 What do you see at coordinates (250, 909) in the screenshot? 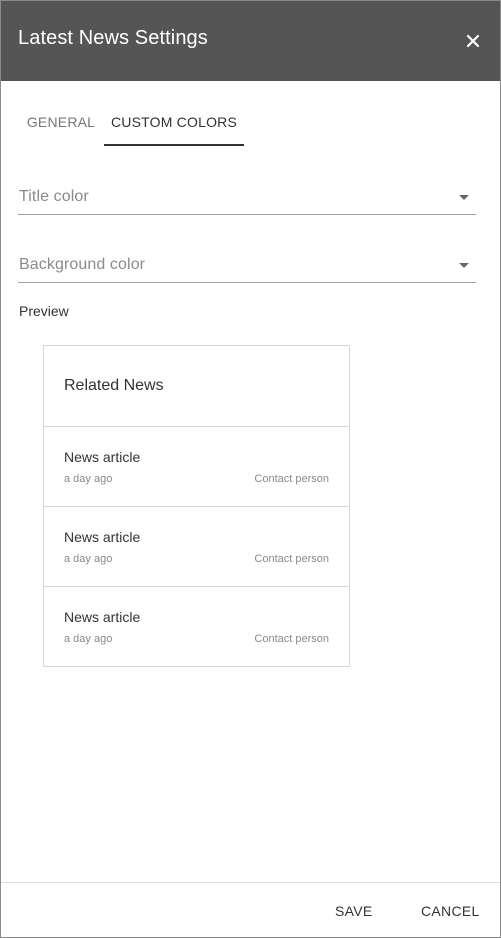
I see `dialog-footer: SAVE CANCEL` at bounding box center [250, 909].